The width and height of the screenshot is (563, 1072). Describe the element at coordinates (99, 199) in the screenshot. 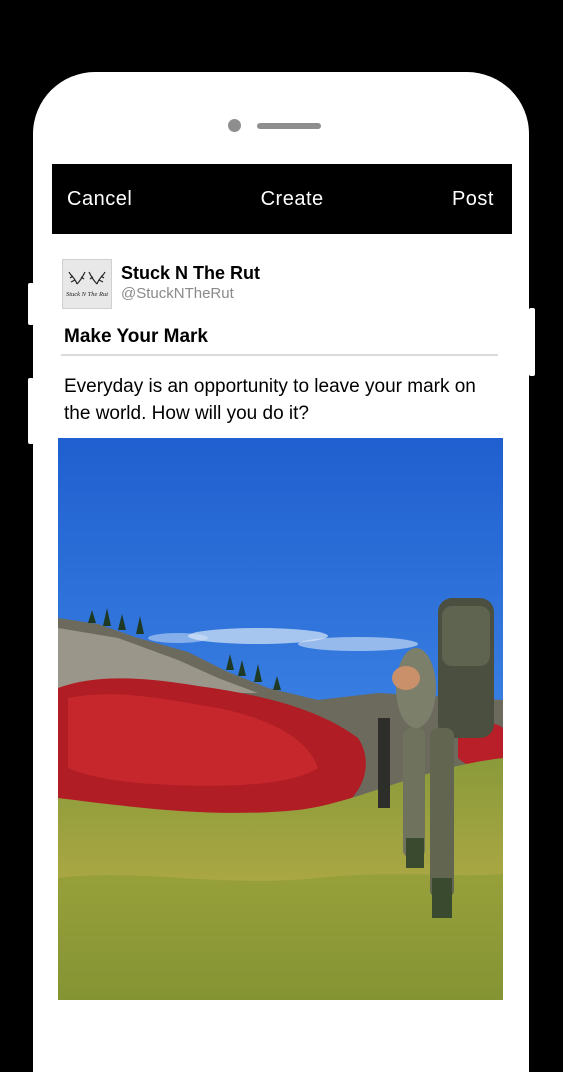

I see `cancel-button: Cancel` at that location.